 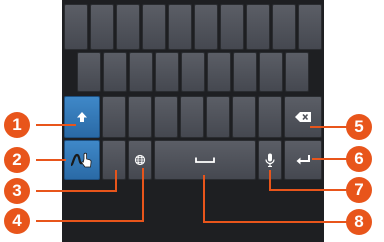 What do you see at coordinates (17, 221) in the screenshot?
I see `callout-badge-4: 4` at bounding box center [17, 221].